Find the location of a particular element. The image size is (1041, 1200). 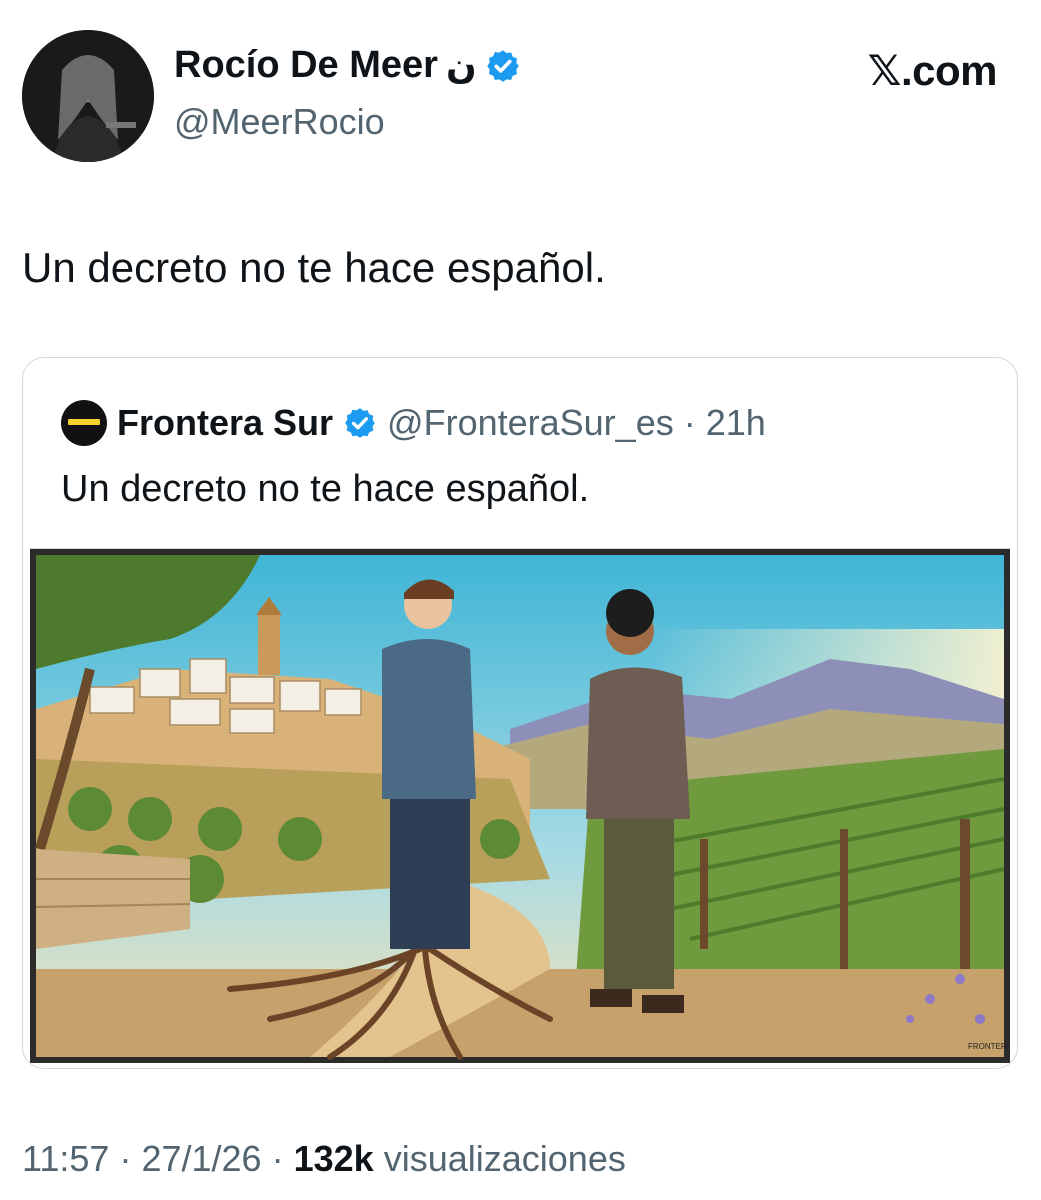

author-name-row: Rocío De Meer ن is located at coordinates (347, 65).